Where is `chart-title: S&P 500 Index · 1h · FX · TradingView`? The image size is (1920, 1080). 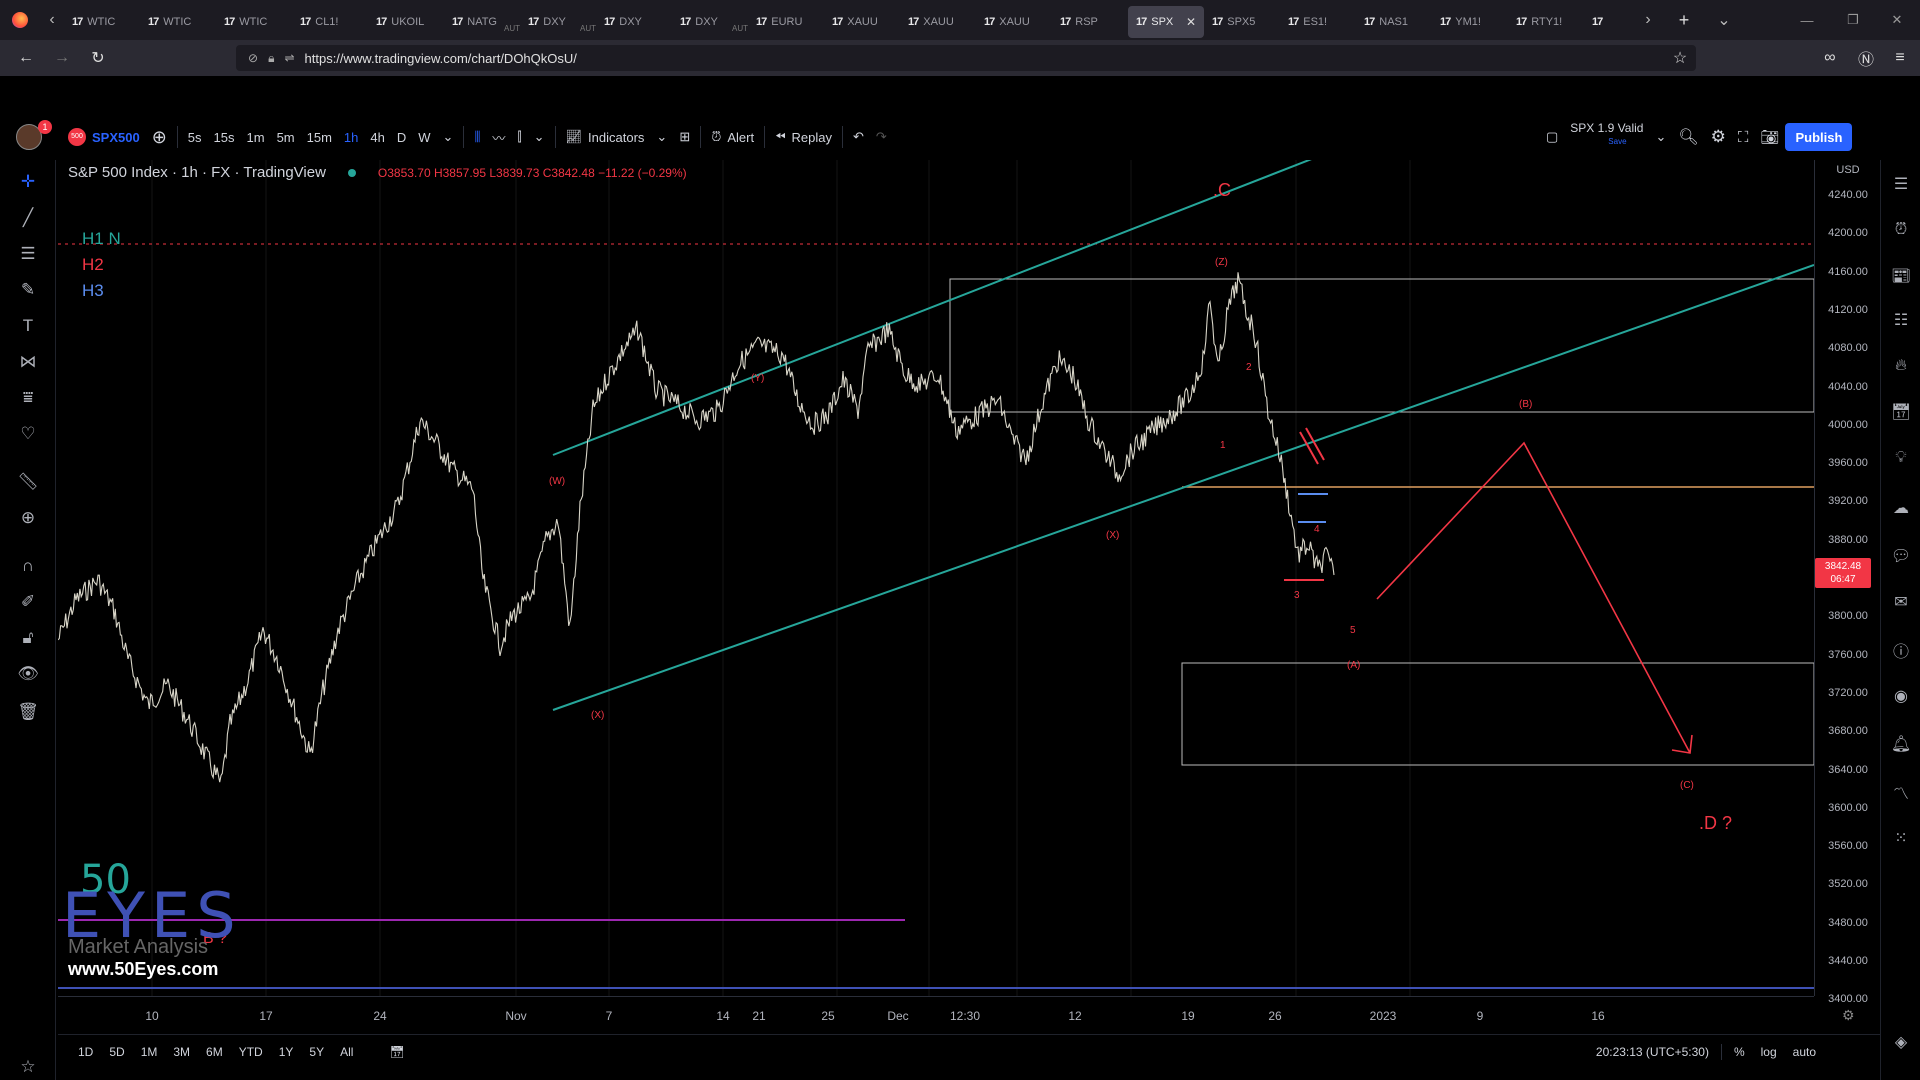
chart-title: S&P 500 Index · 1h · FX · TradingView is located at coordinates (197, 172).